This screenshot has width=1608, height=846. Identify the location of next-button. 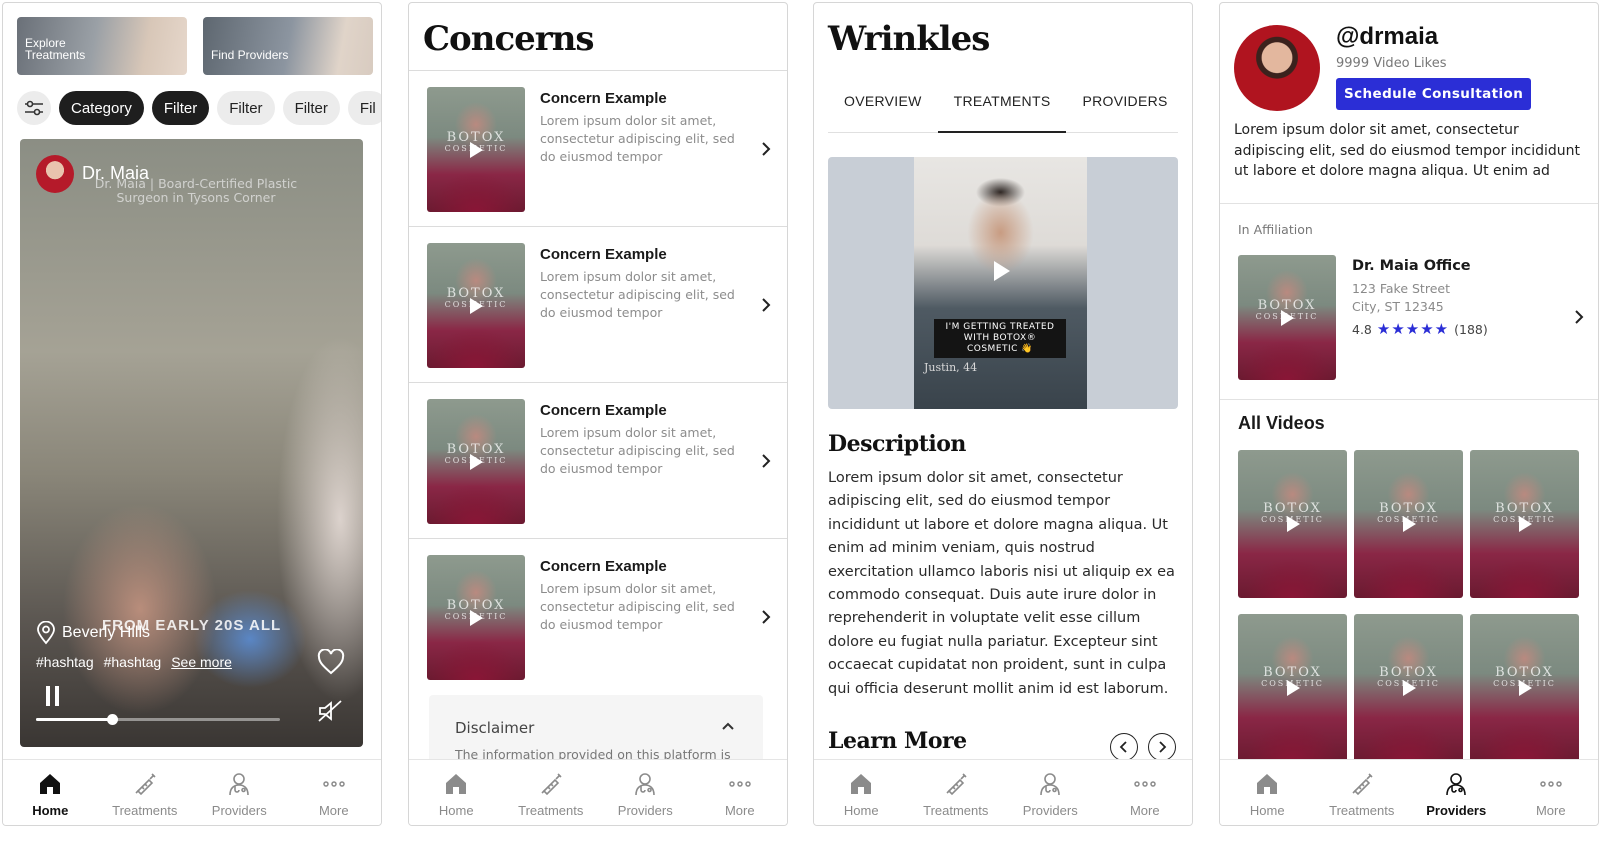
(1162, 747).